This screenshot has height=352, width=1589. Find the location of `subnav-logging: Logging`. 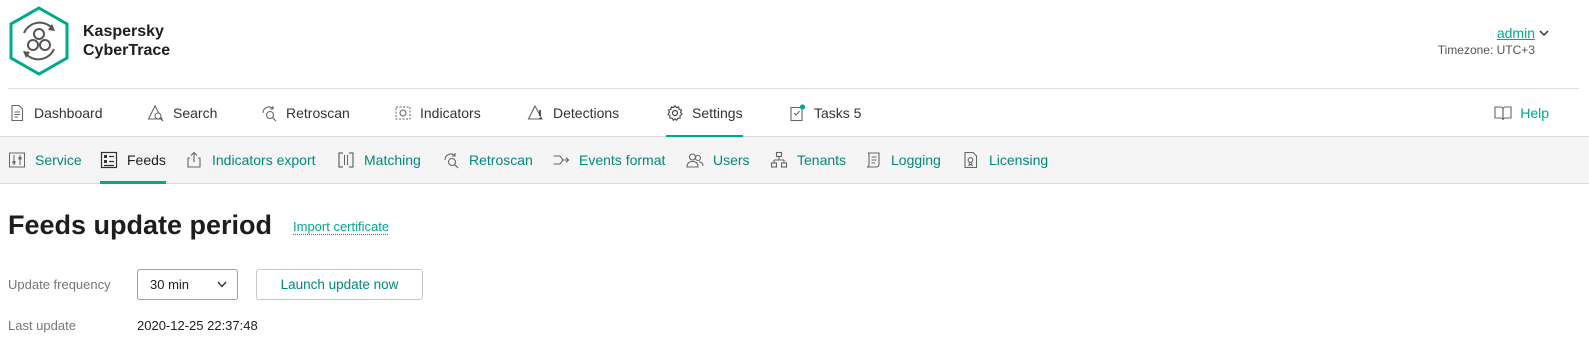

subnav-logging: Logging is located at coordinates (902, 160).